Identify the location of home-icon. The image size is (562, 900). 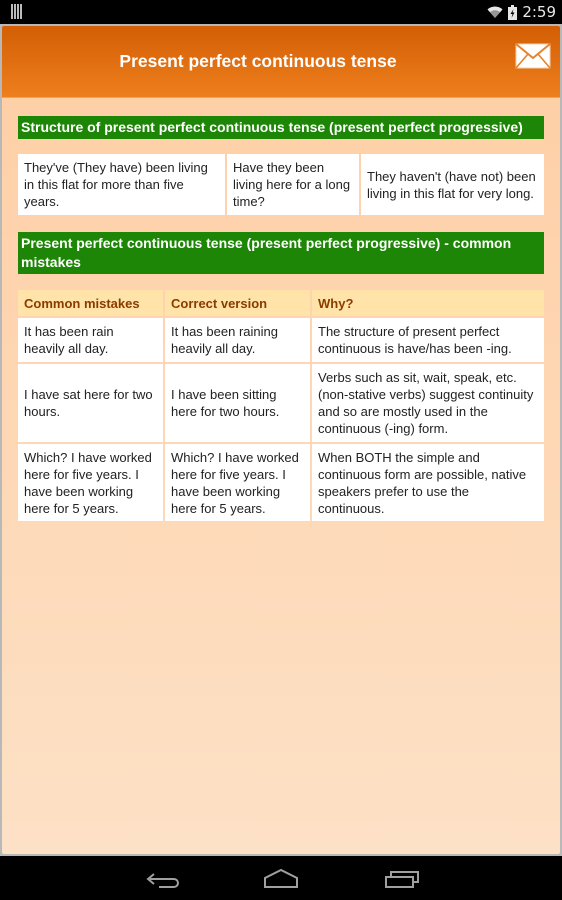
(281, 878).